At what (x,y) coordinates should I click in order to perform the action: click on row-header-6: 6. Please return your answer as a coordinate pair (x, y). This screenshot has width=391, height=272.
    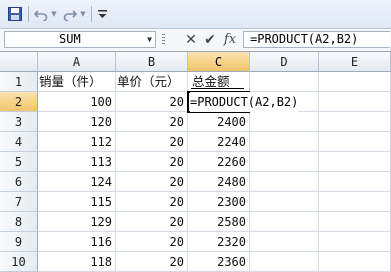
    Looking at the image, I should click on (19, 182).